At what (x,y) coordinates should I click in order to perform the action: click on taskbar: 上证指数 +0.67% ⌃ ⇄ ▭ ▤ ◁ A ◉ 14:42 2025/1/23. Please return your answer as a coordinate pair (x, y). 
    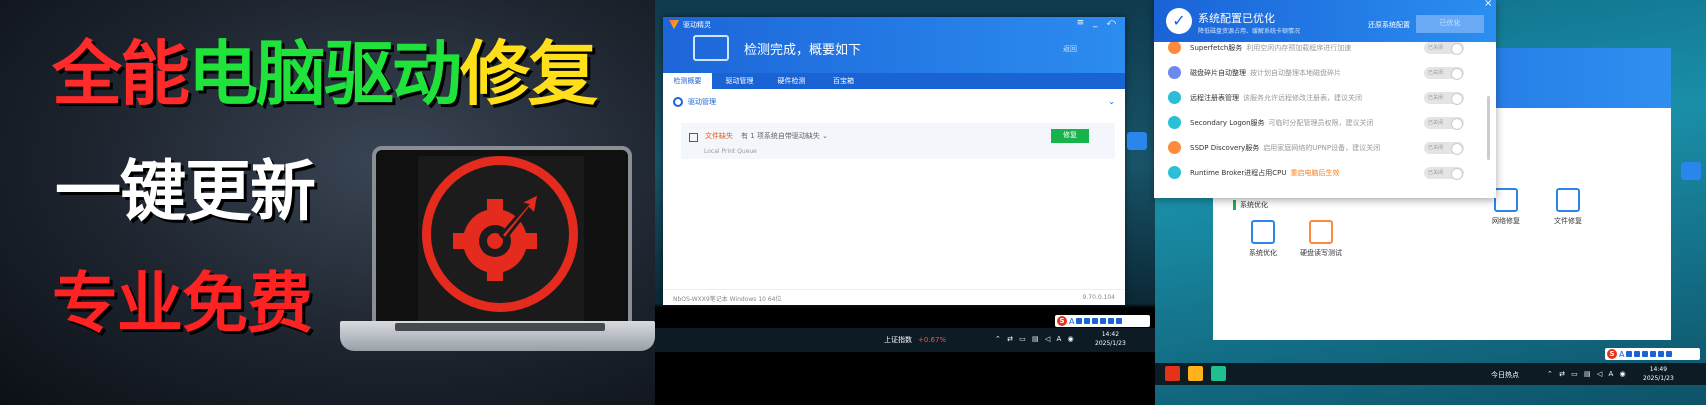
    Looking at the image, I should click on (905, 340).